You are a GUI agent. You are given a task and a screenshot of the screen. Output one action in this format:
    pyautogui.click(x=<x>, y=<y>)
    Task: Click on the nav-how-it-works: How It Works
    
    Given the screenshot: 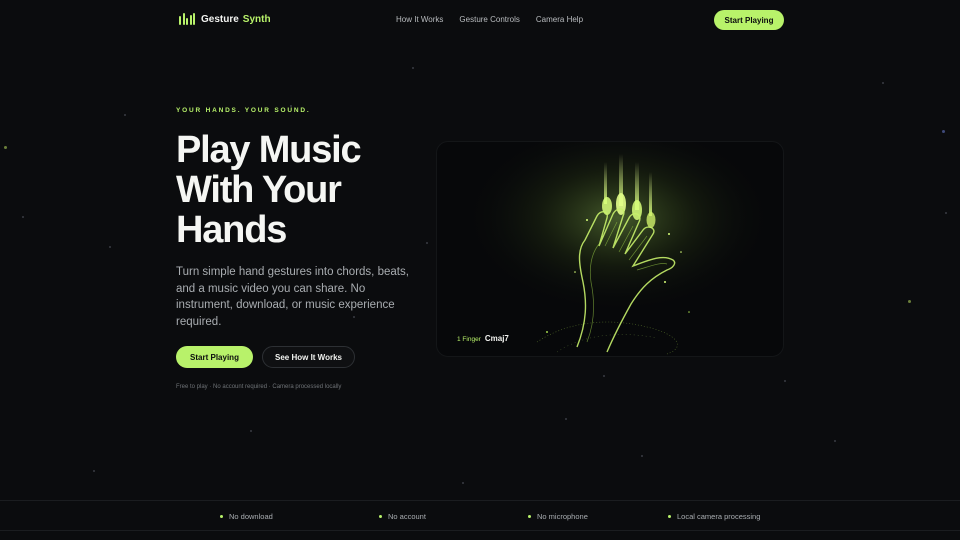 What is the action you would take?
    pyautogui.click(x=419, y=19)
    